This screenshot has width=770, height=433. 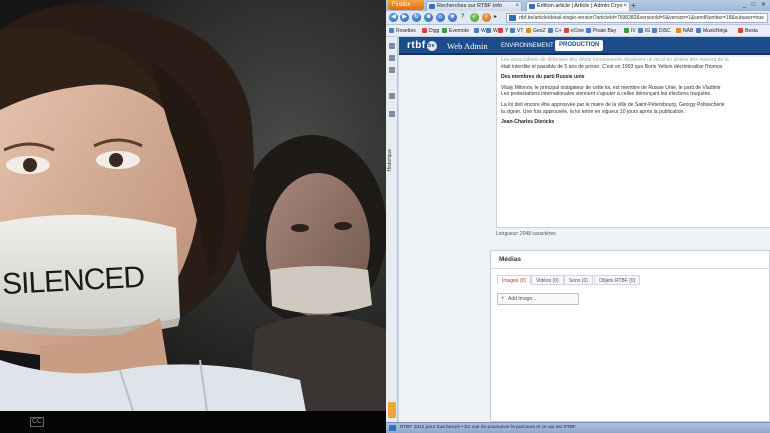 I want to click on video-control-bar: CC, so click(x=193, y=422).